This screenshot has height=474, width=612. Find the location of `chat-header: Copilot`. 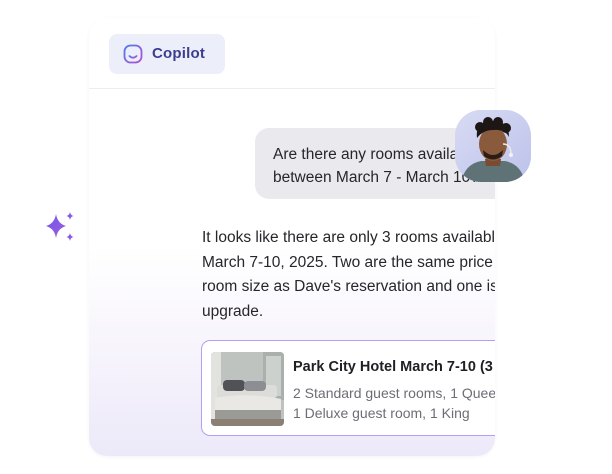

chat-header: Copilot is located at coordinates (292, 53).